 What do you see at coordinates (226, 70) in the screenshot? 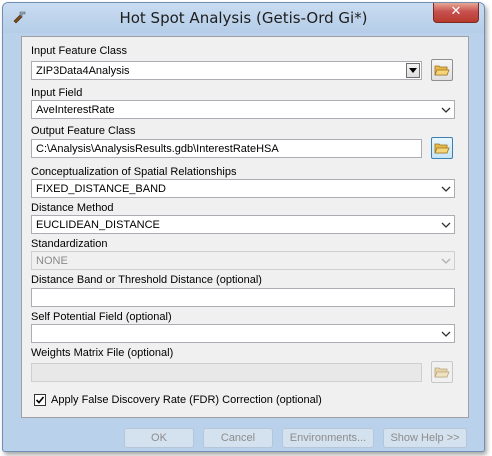
I see `input-feature-class-combo: ZIP3Data4Analysis` at bounding box center [226, 70].